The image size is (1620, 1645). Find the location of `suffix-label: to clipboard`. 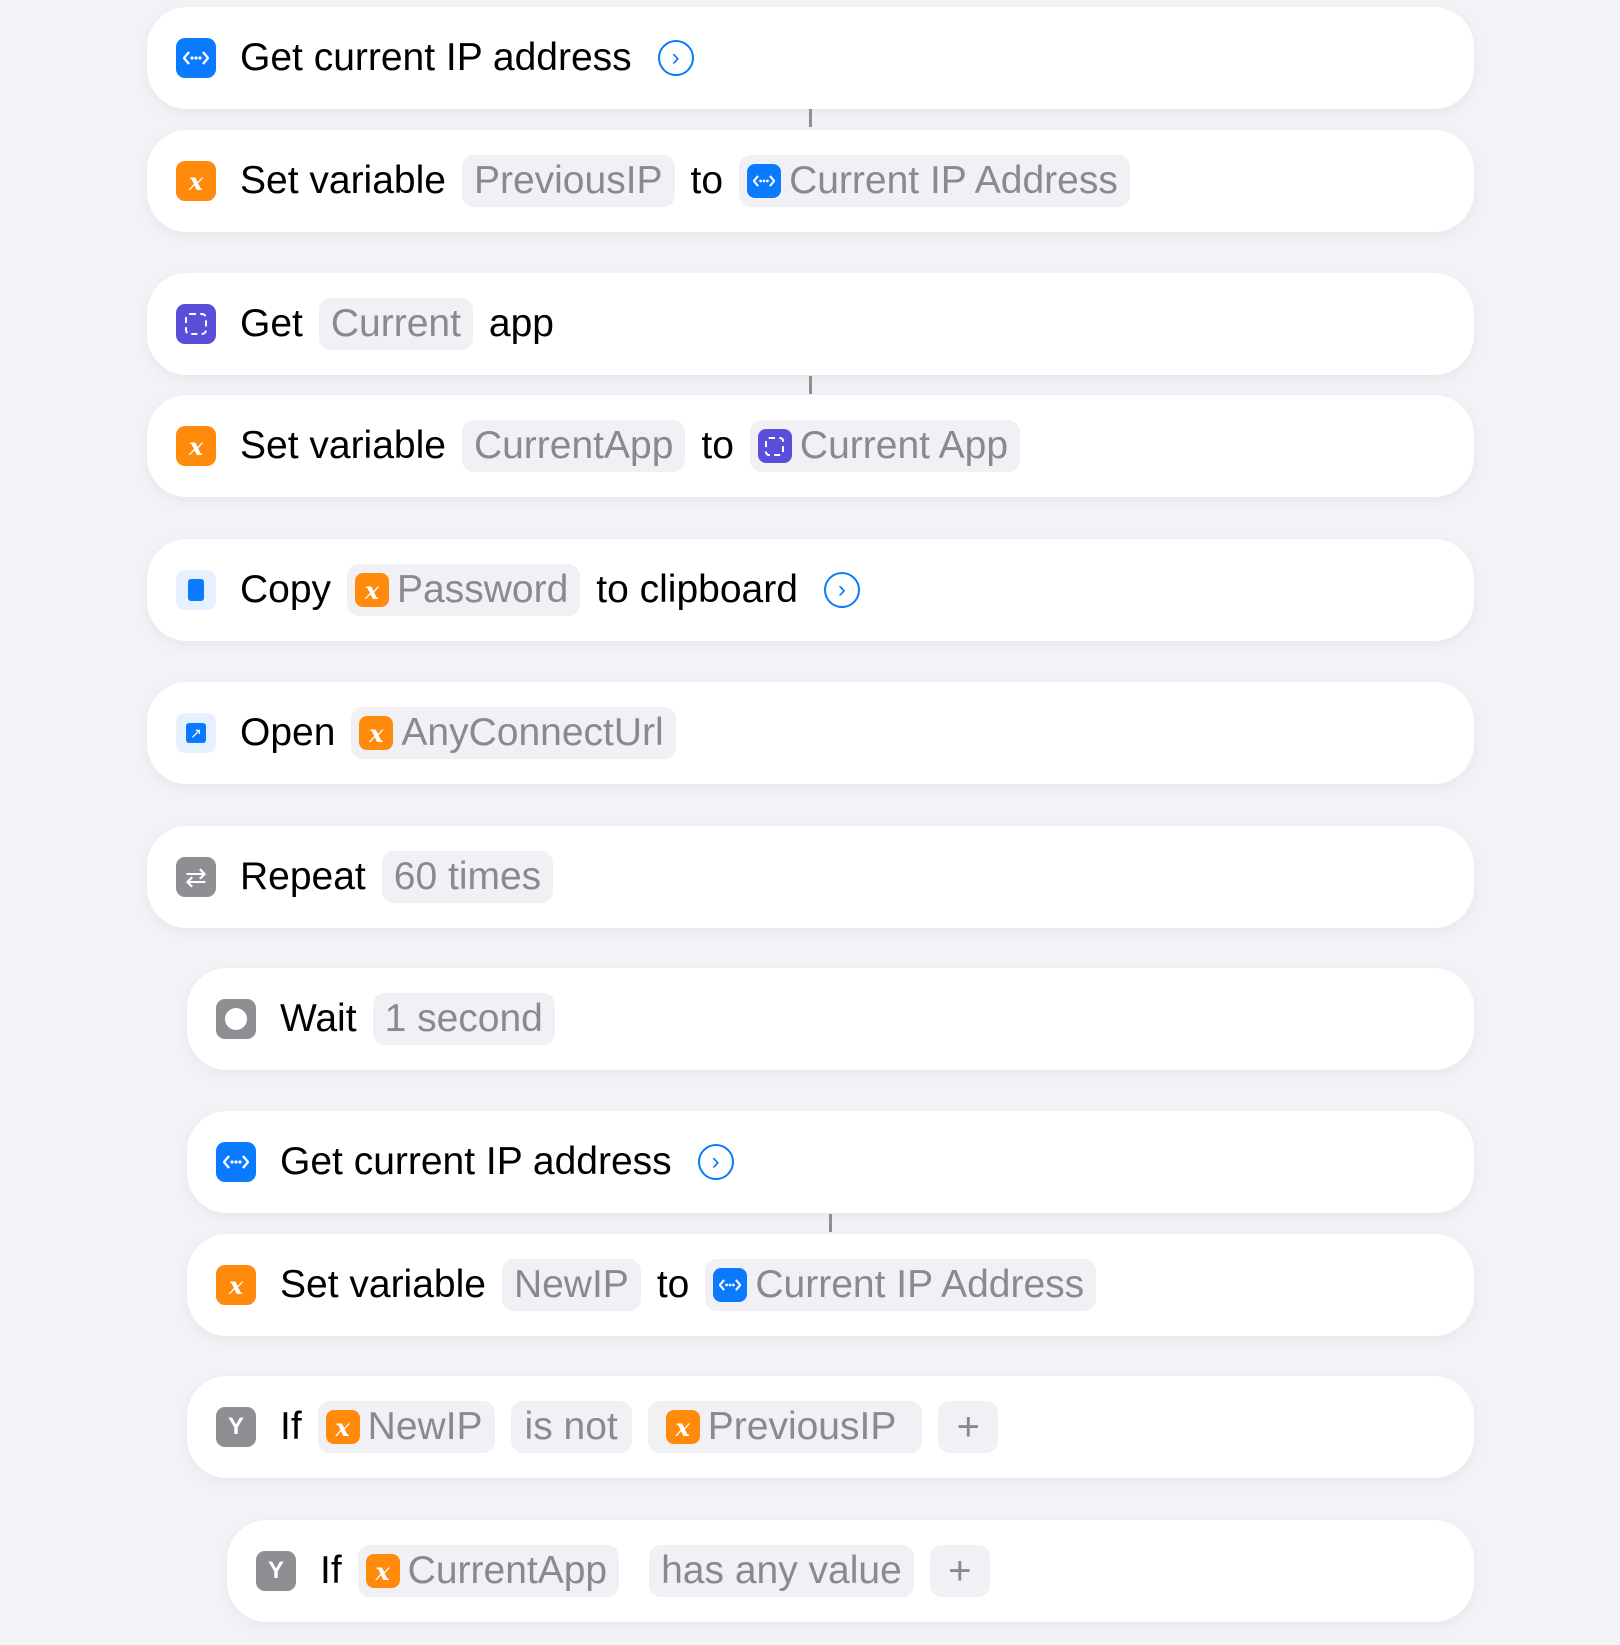

suffix-label: to clipboard is located at coordinates (697, 589).